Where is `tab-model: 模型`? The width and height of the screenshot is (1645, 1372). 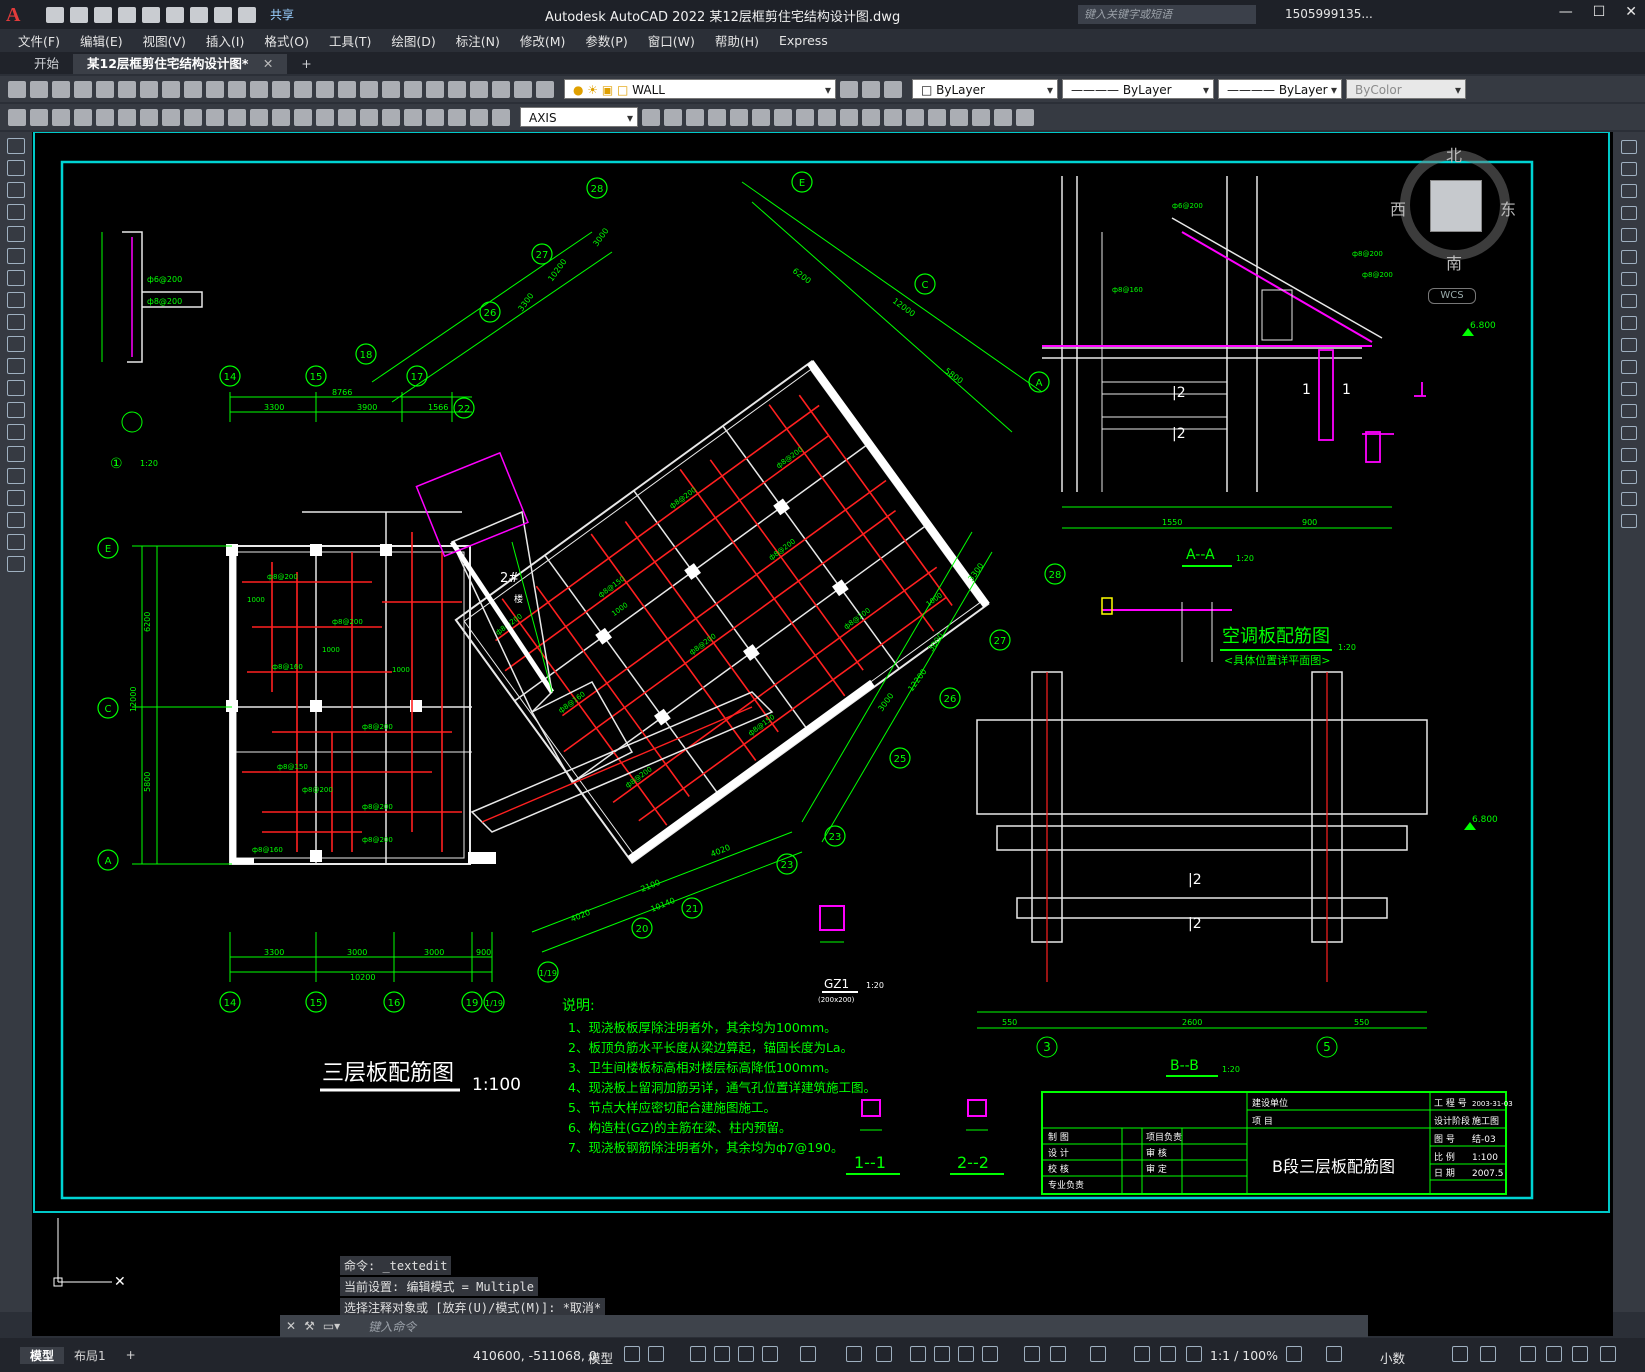 tab-model: 模型 is located at coordinates (42, 1355).